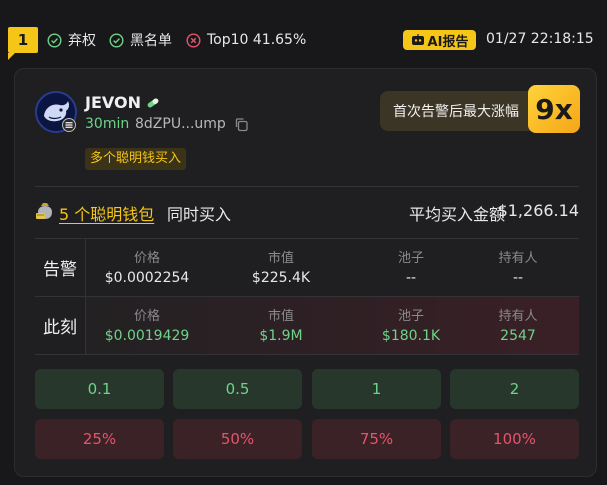 The height and width of the screenshot is (485, 607). What do you see at coordinates (23, 40) in the screenshot?
I see `rank-badge: 1` at bounding box center [23, 40].